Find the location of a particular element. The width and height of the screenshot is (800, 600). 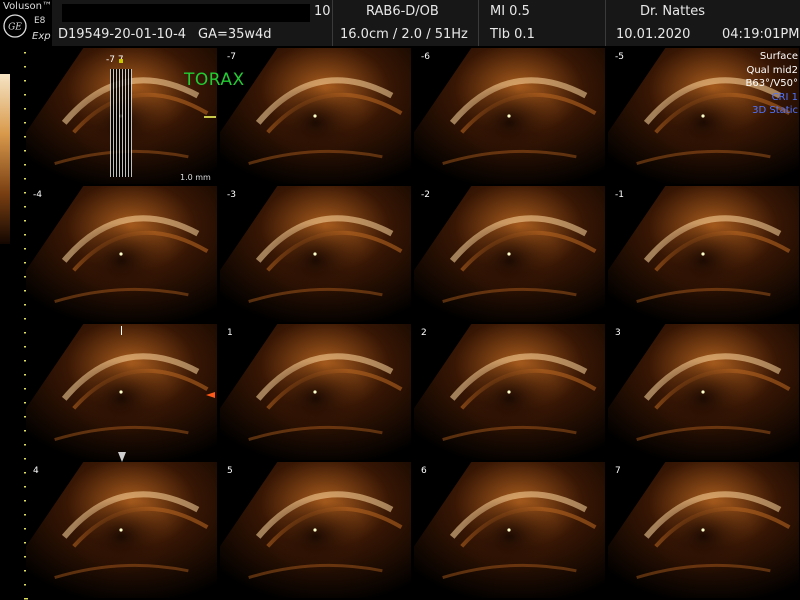

slice-panel: 7 is located at coordinates (703, 530).